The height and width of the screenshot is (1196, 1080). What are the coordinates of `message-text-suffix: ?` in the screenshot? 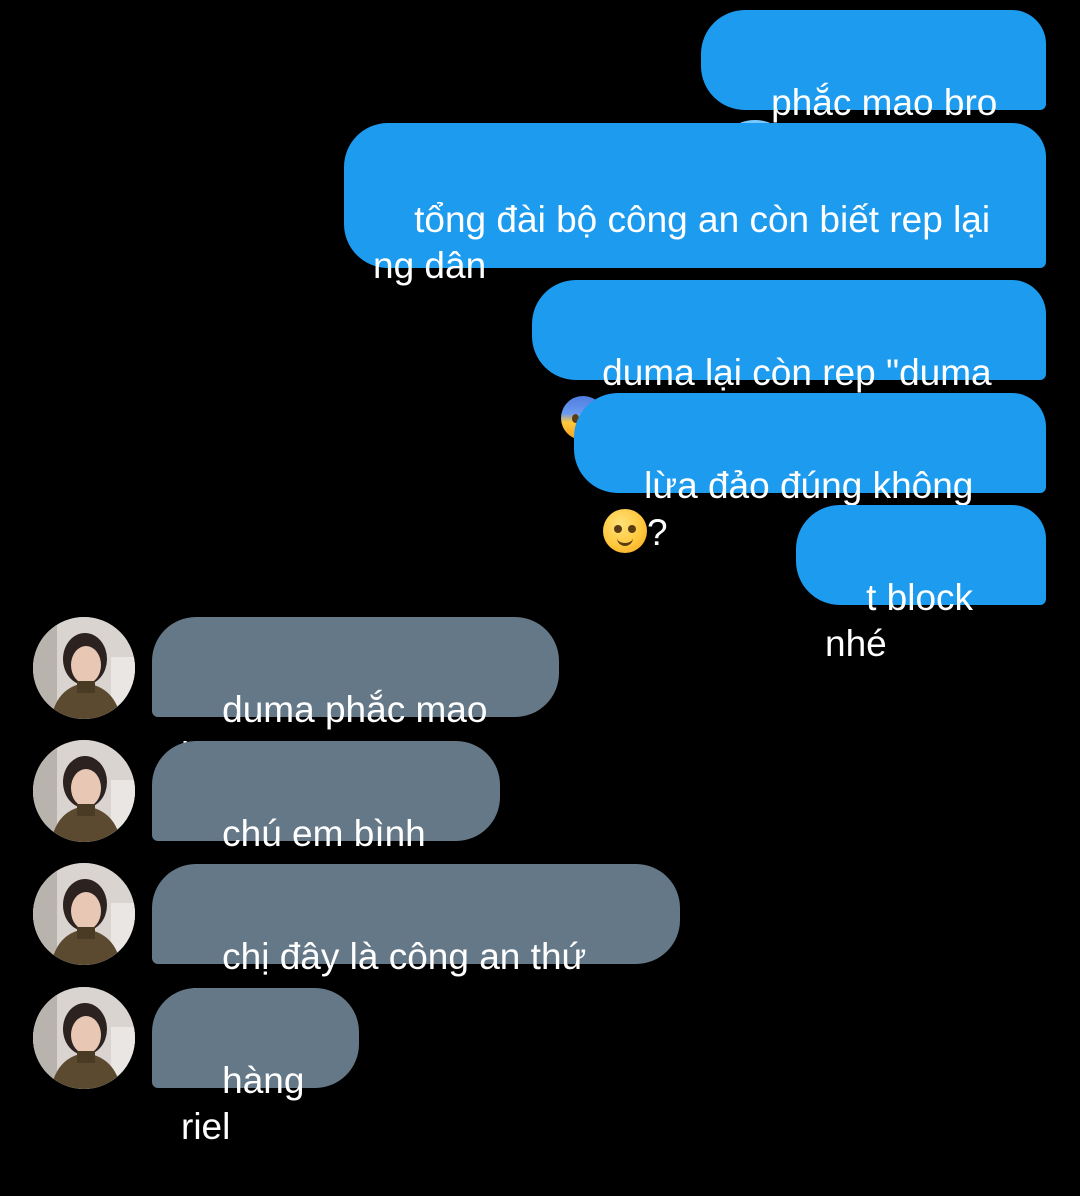 It's located at (657, 532).